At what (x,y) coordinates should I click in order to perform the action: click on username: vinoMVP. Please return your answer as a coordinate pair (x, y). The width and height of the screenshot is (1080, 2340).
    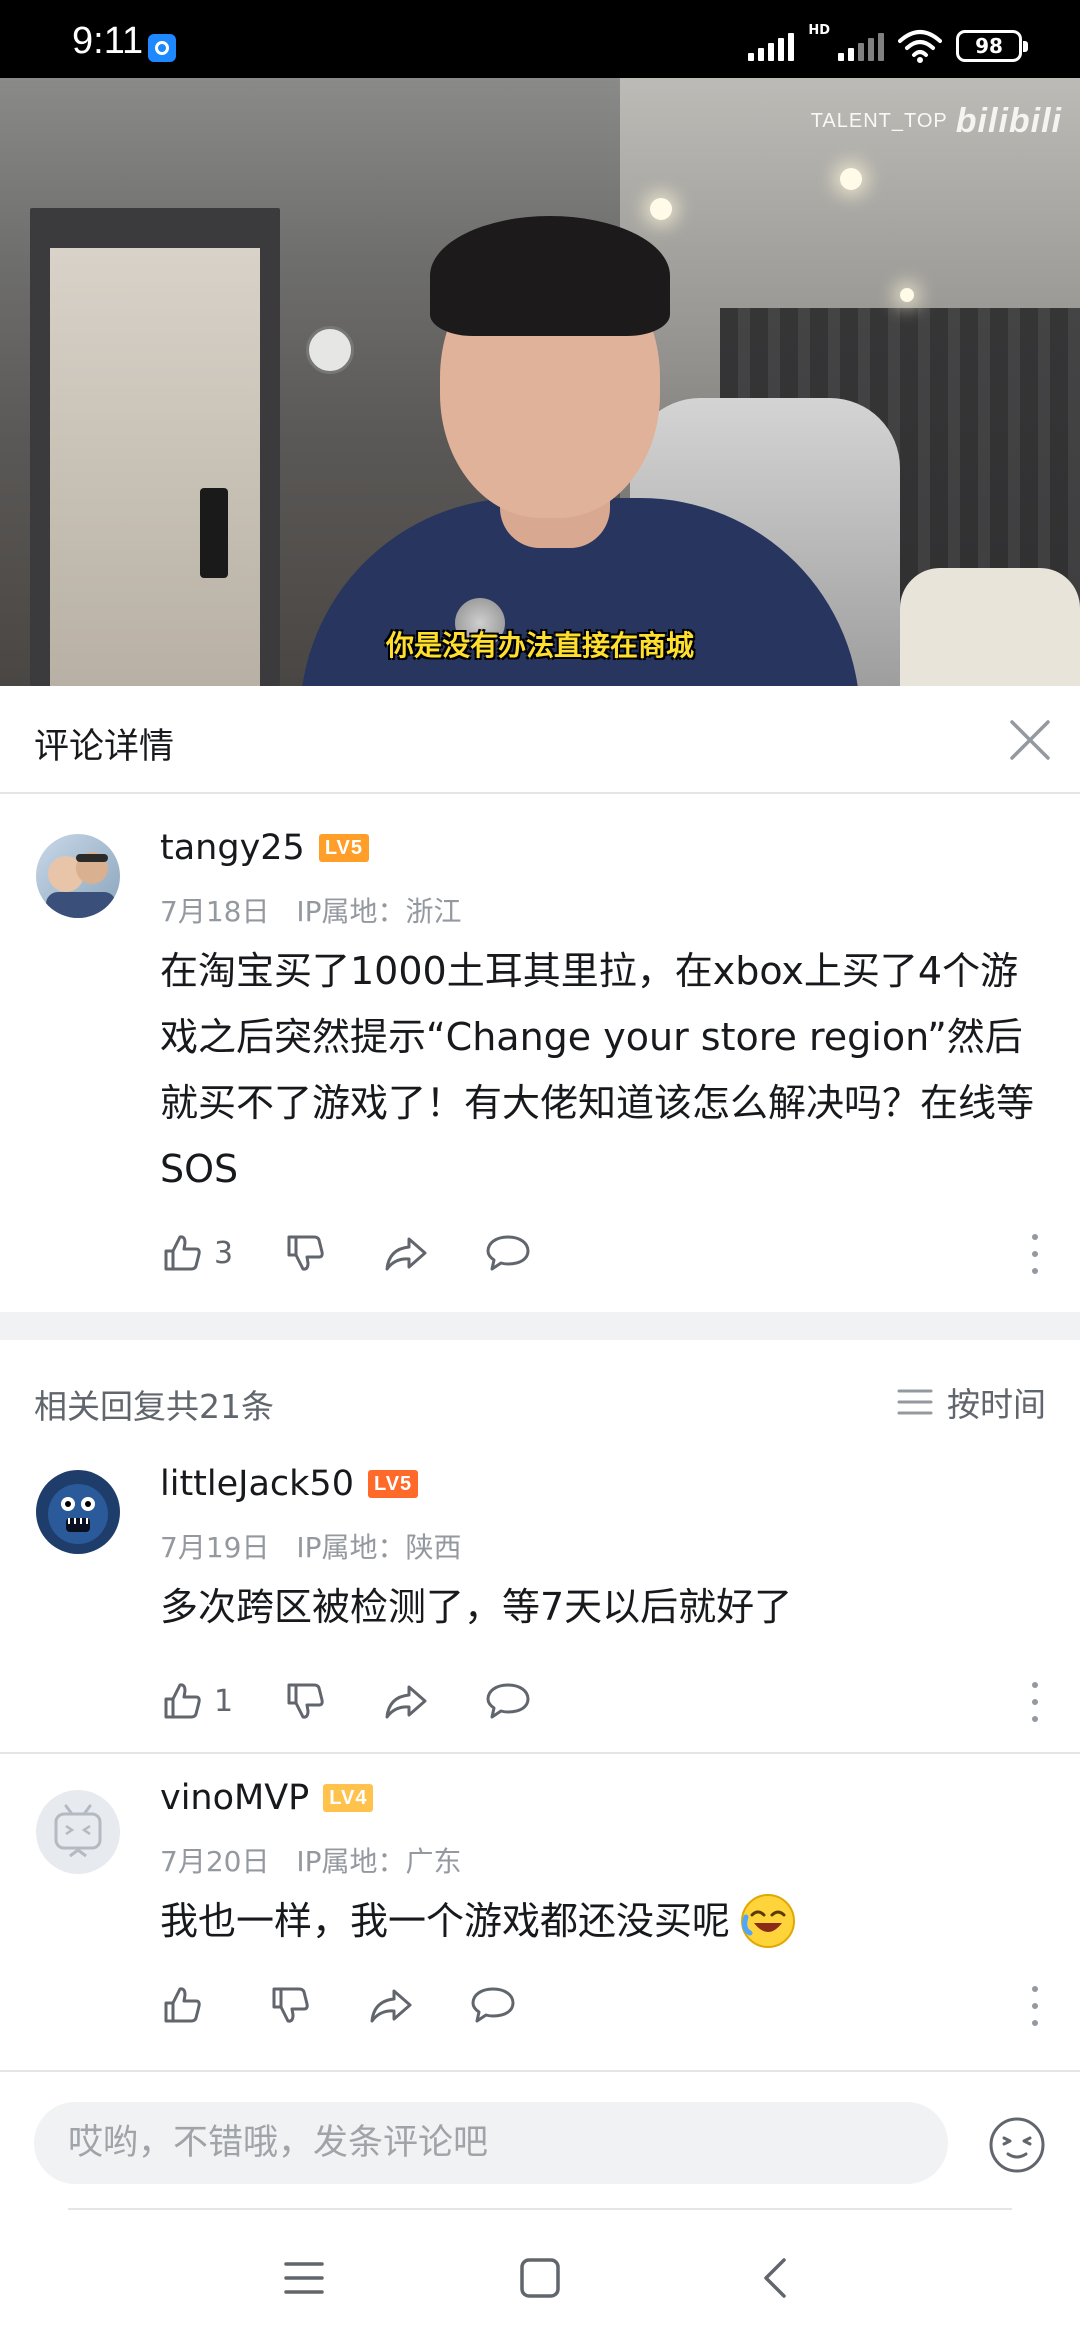
    Looking at the image, I should click on (234, 1798).